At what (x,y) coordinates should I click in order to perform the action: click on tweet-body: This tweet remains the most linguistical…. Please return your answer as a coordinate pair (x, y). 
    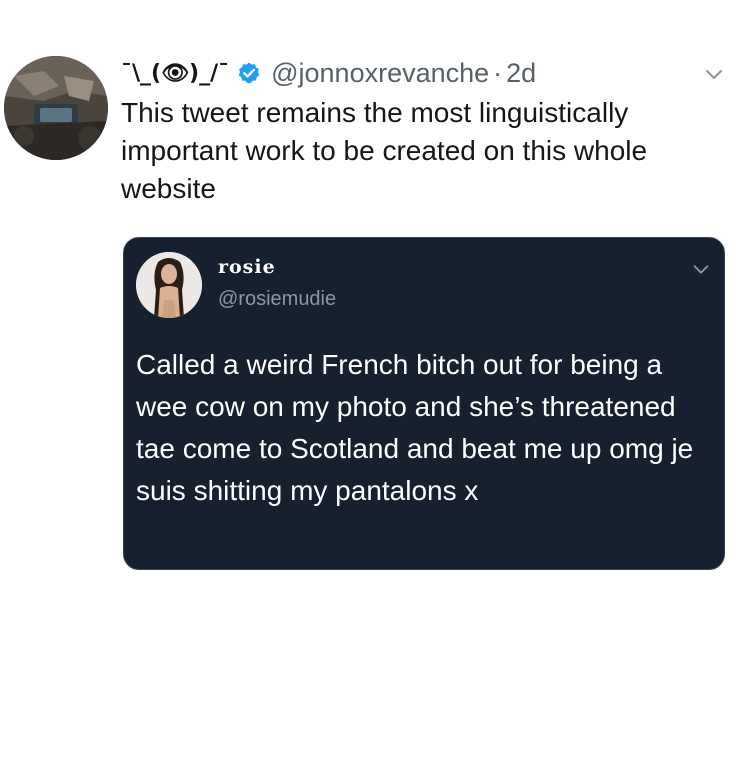
    Looking at the image, I should click on (384, 150).